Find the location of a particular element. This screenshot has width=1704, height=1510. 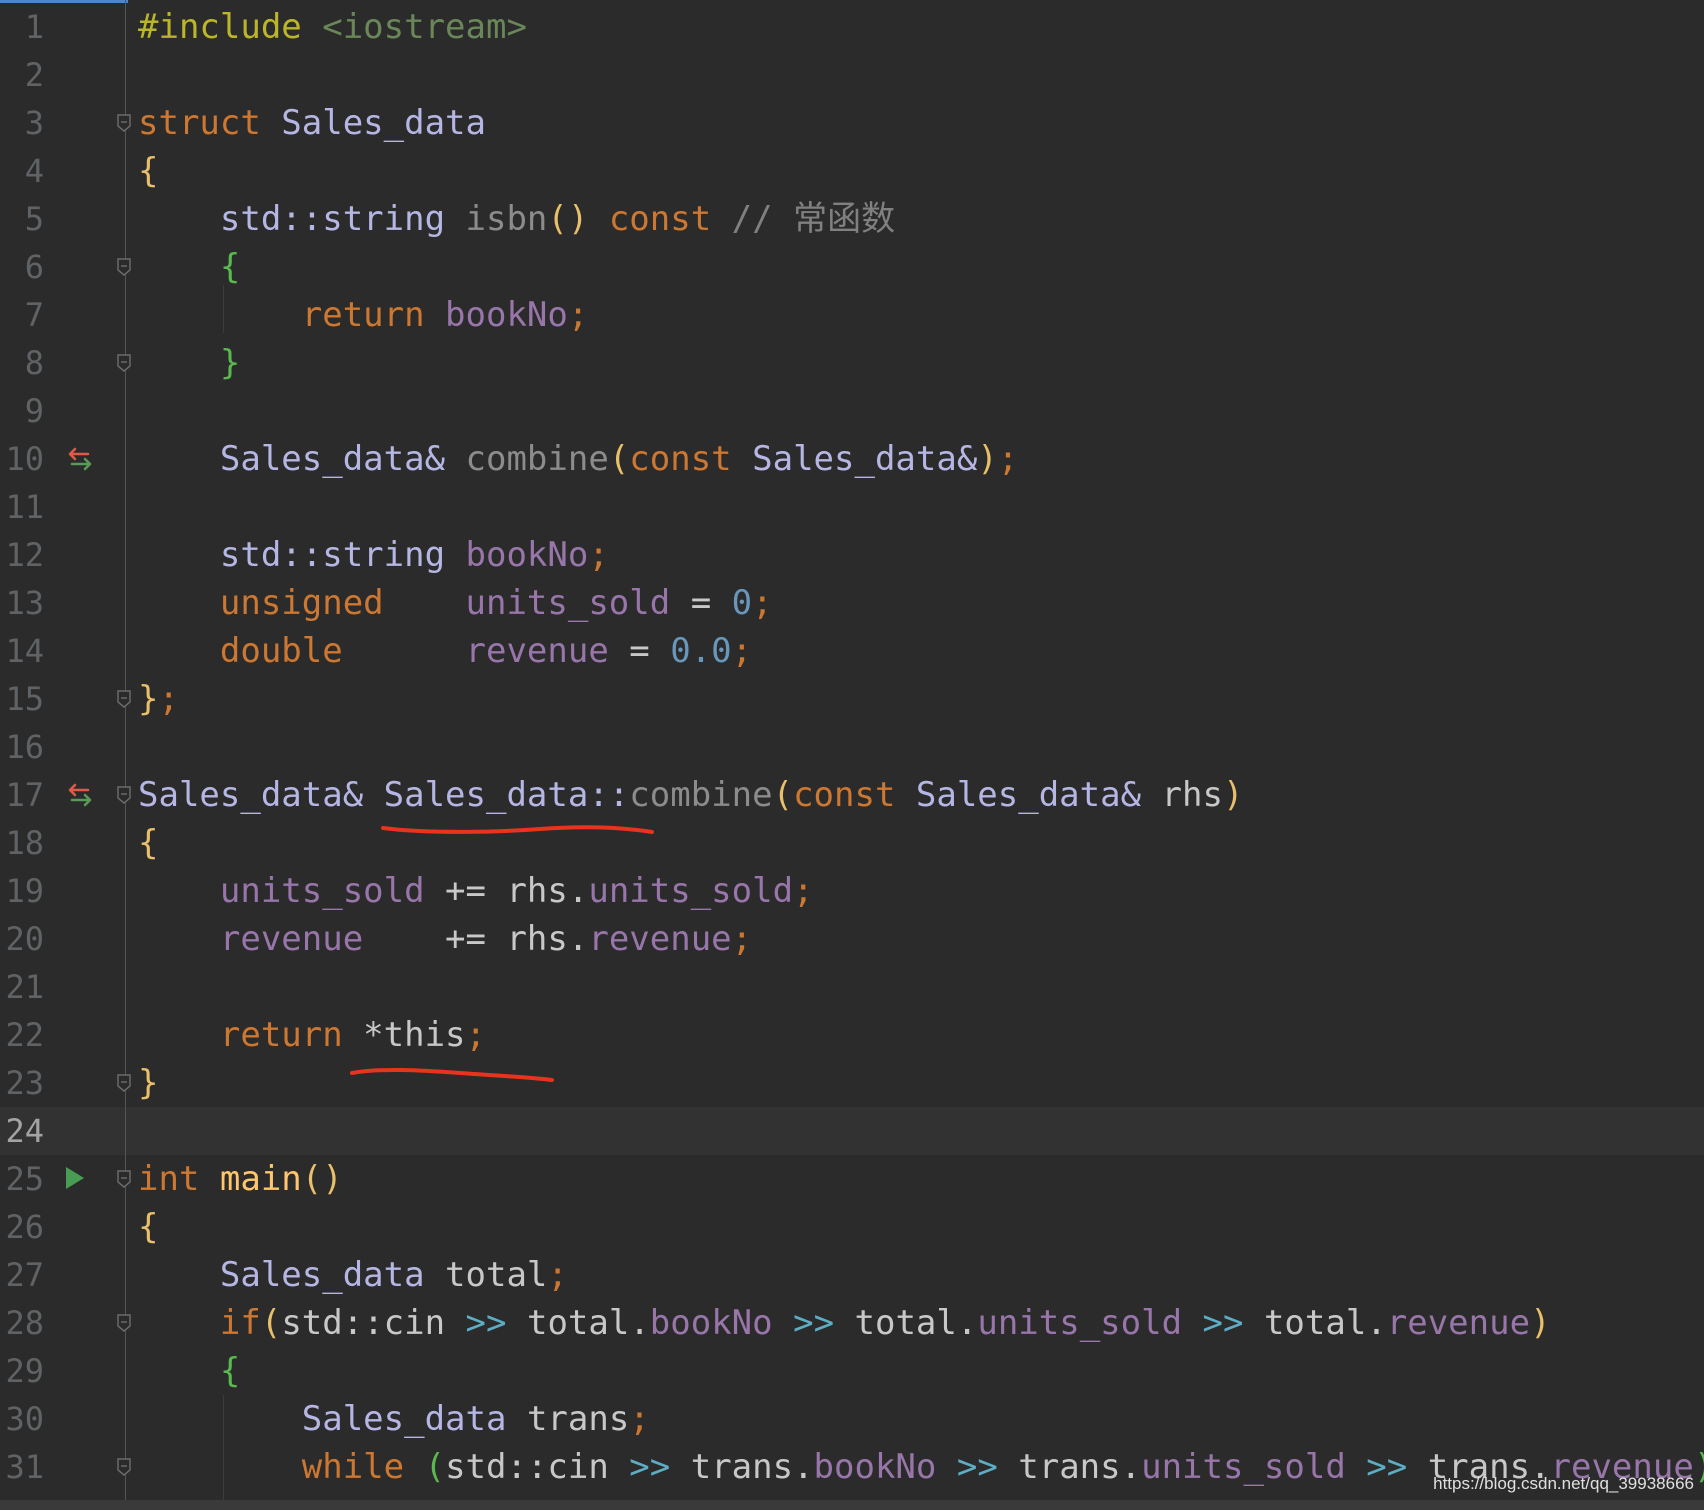

watermark: https://blog.csdn.net/qq_39938666 is located at coordinates (1563, 1483).